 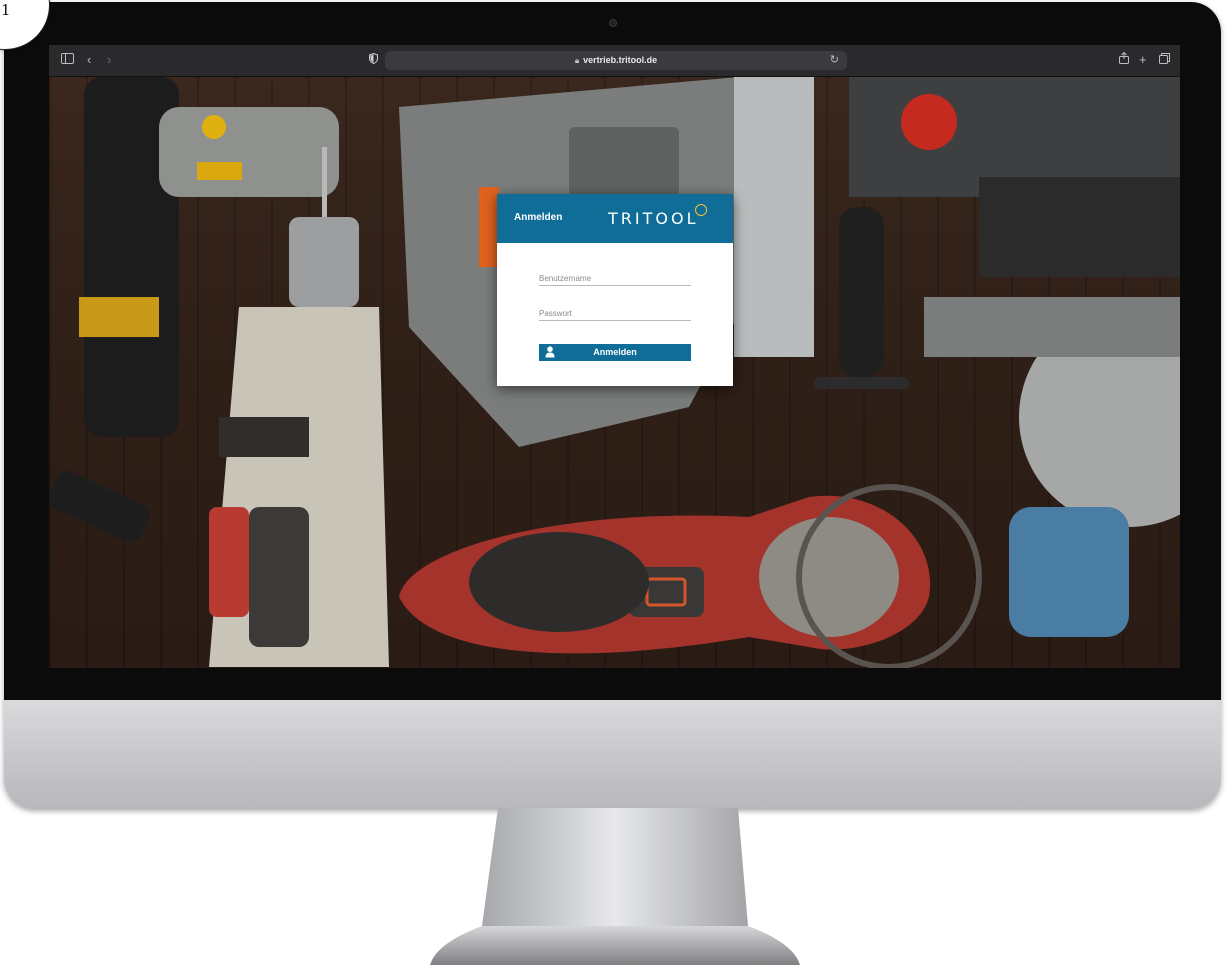 What do you see at coordinates (577, 60) in the screenshot?
I see `lock-icon: 🔒︎` at bounding box center [577, 60].